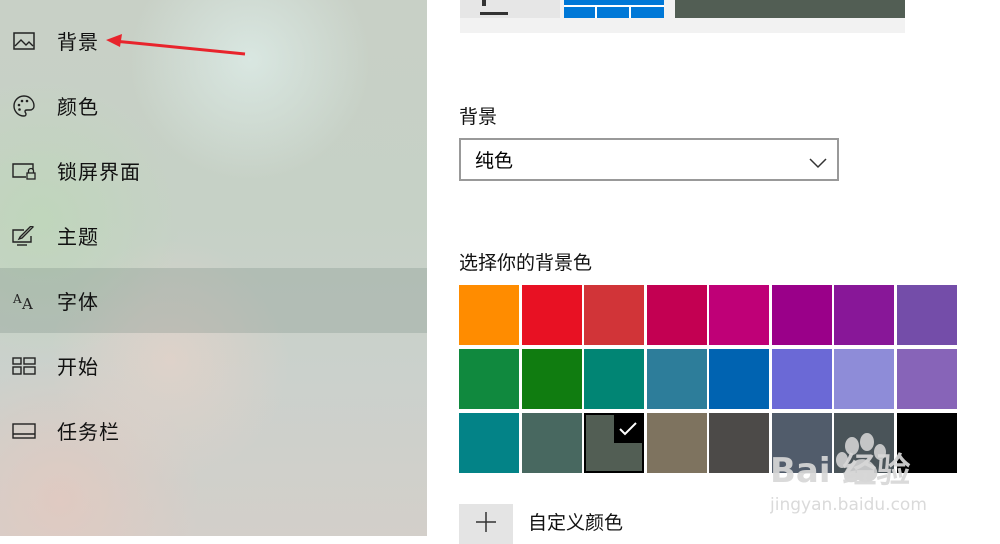 This screenshot has width=1000, height=544. I want to click on checkmark-icon, so click(628, 429).